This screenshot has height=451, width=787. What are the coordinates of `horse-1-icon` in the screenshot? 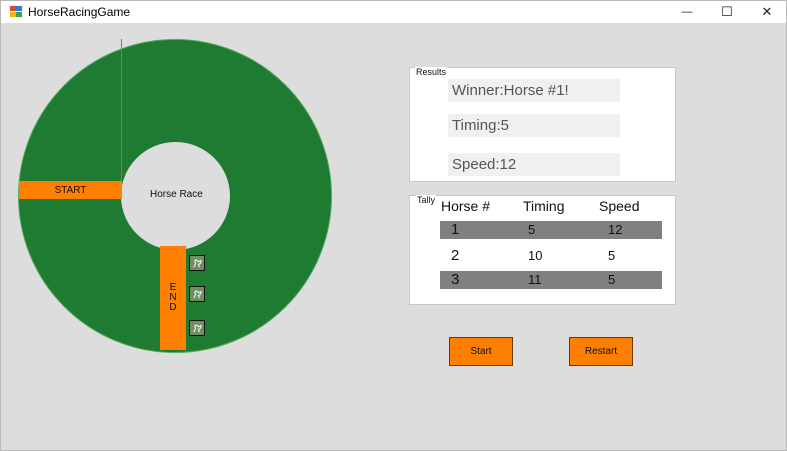 It's located at (197, 263).